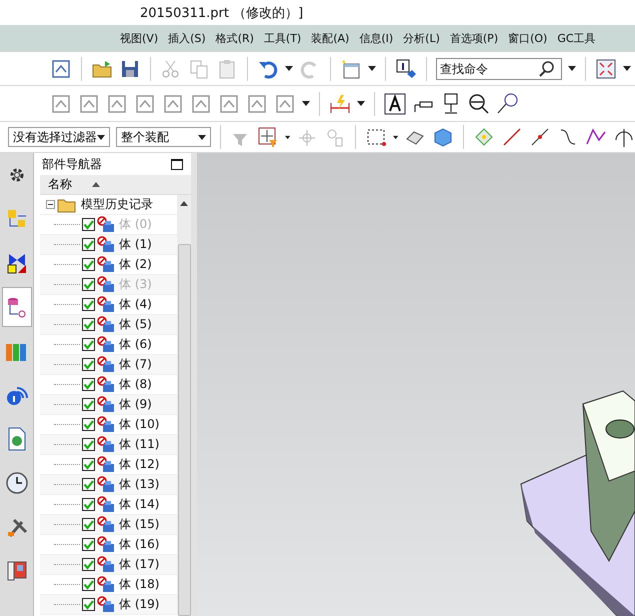 The image size is (635, 616). I want to click on panel-title: 部件导航器, so click(72, 164).